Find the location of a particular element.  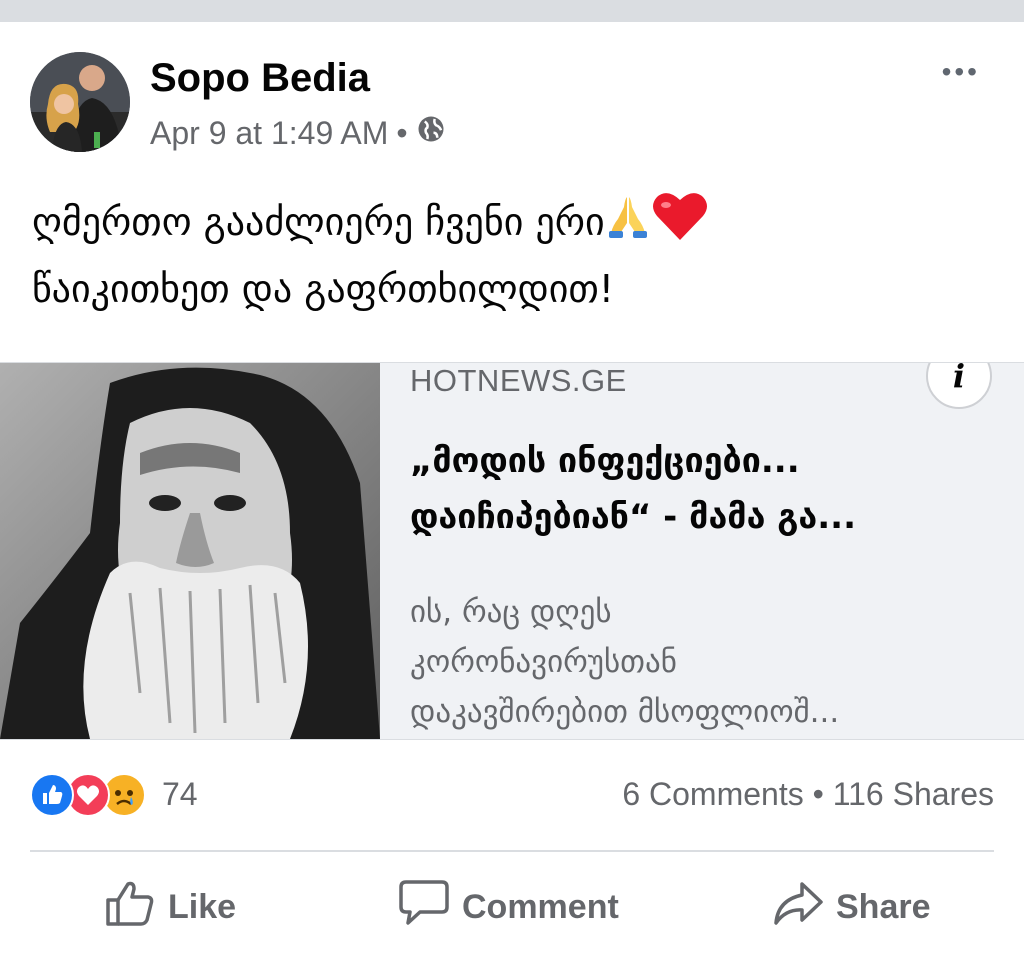

engagement-stats: 6 Comments • 116 Shares is located at coordinates (808, 794).